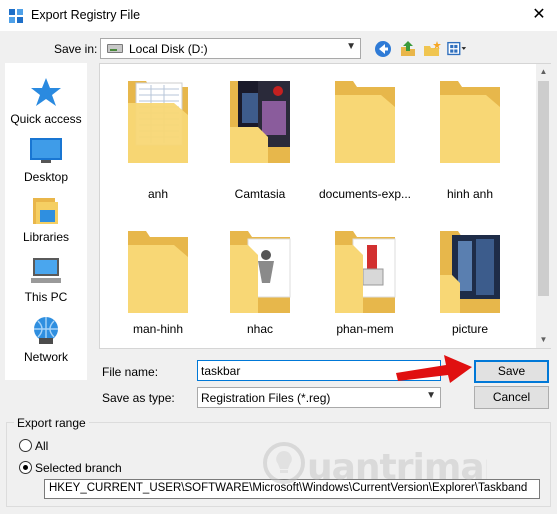 Image resolution: width=557 pixels, height=514 pixels. I want to click on place-label: Quick access, so click(46, 119).